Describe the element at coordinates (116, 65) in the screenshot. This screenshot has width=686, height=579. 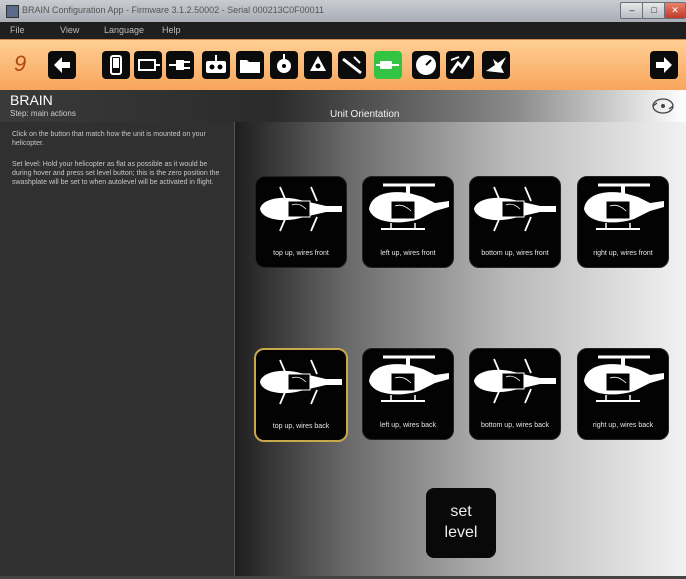
I see `phone-icon` at that location.